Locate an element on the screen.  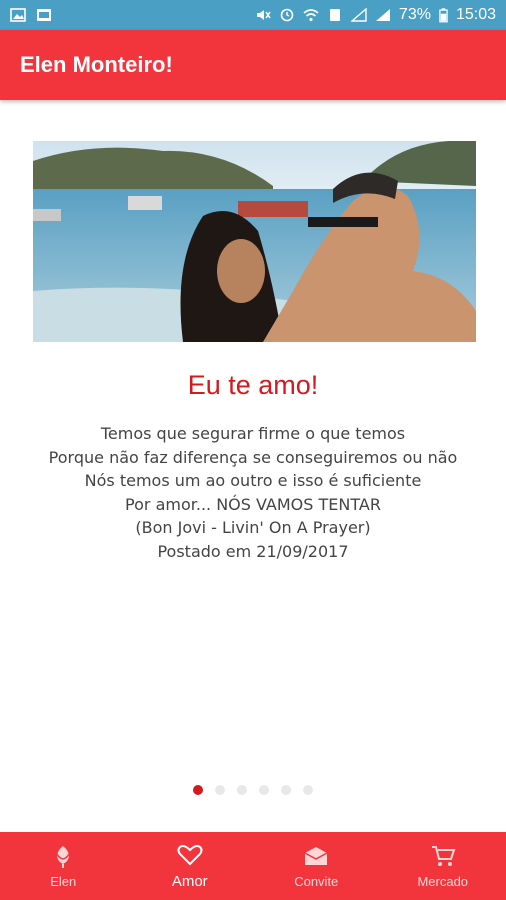
signal-1-icon is located at coordinates (358, 15).